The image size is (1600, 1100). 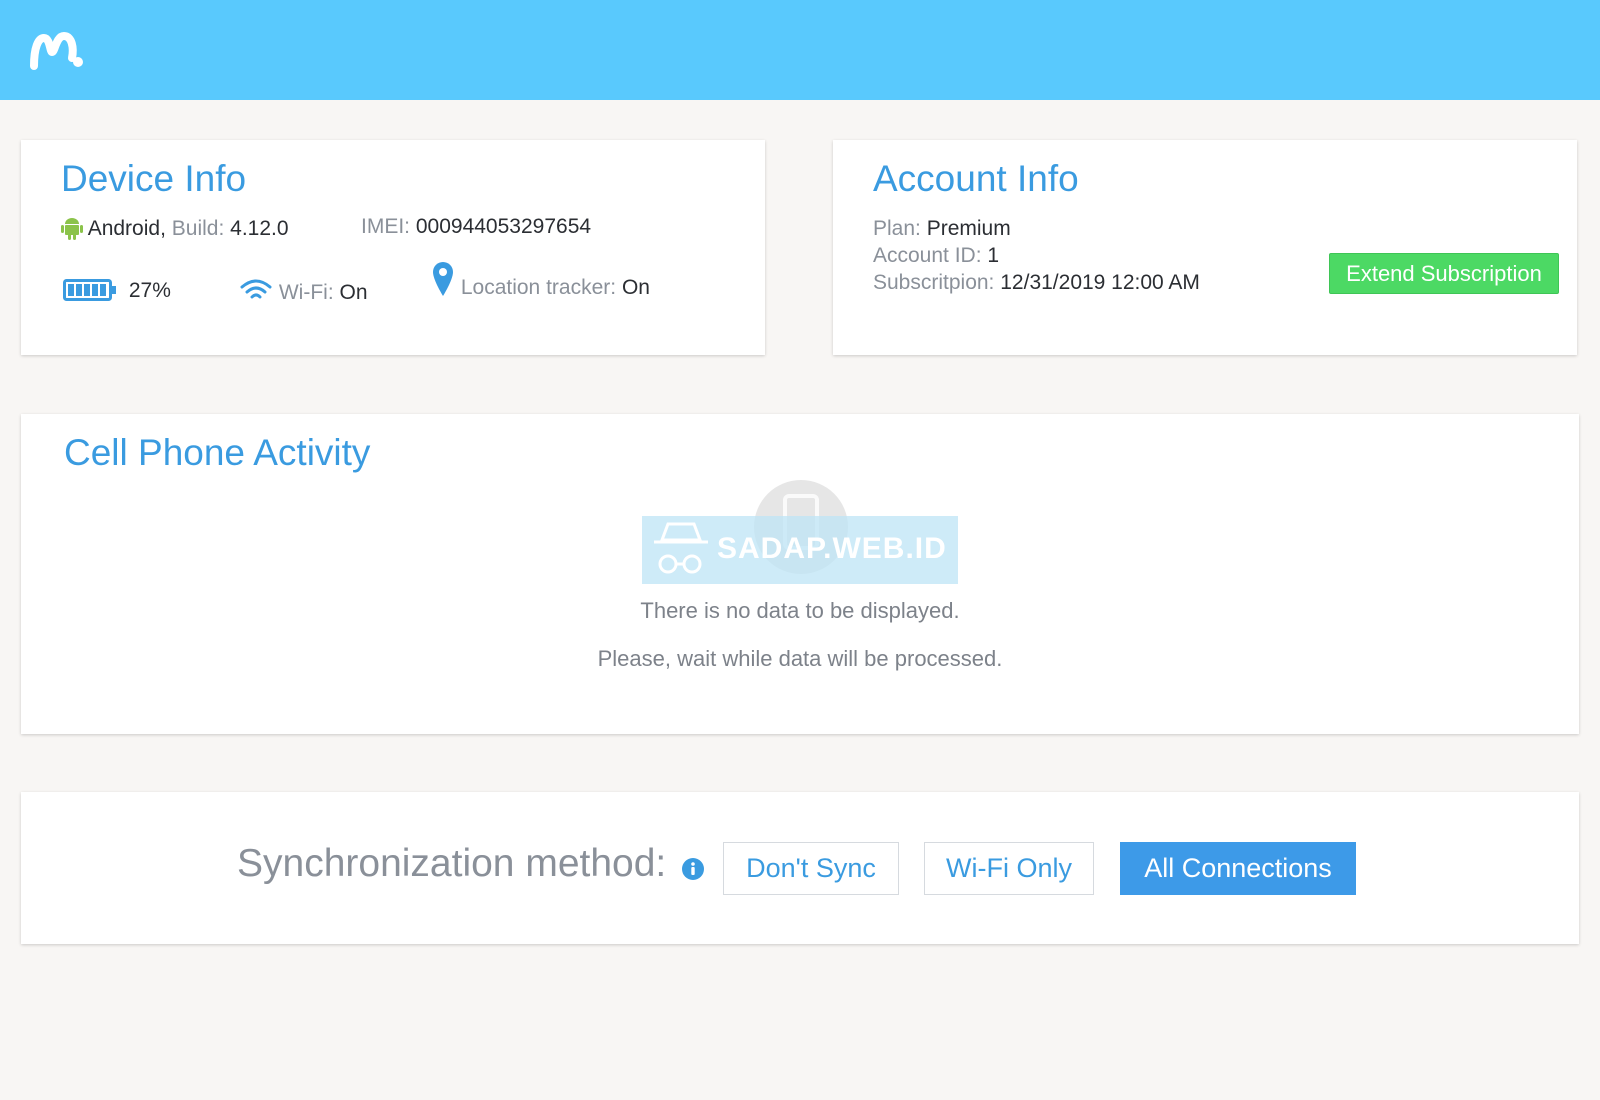 What do you see at coordinates (897, 228) in the screenshot?
I see `plan-label: Plan:` at bounding box center [897, 228].